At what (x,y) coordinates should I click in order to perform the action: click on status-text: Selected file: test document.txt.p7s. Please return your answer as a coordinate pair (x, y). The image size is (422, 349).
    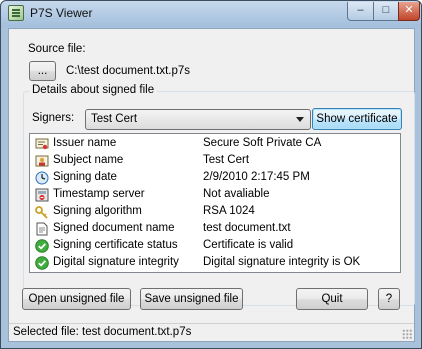
    Looking at the image, I should click on (102, 332).